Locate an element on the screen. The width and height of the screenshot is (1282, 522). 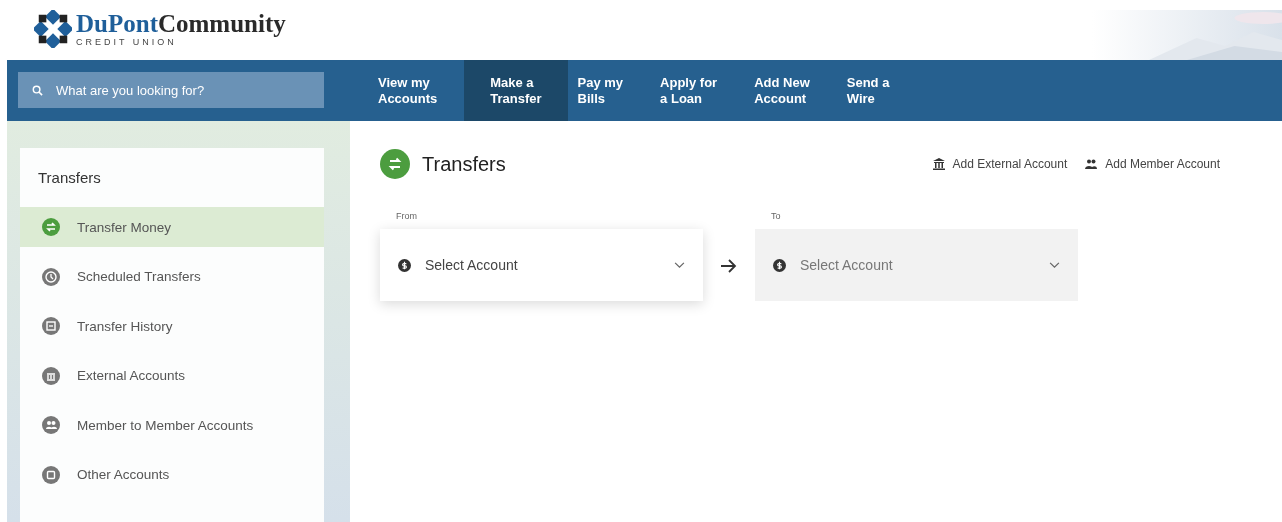
nav-tab: Make a Transfer is located at coordinates (516, 90).